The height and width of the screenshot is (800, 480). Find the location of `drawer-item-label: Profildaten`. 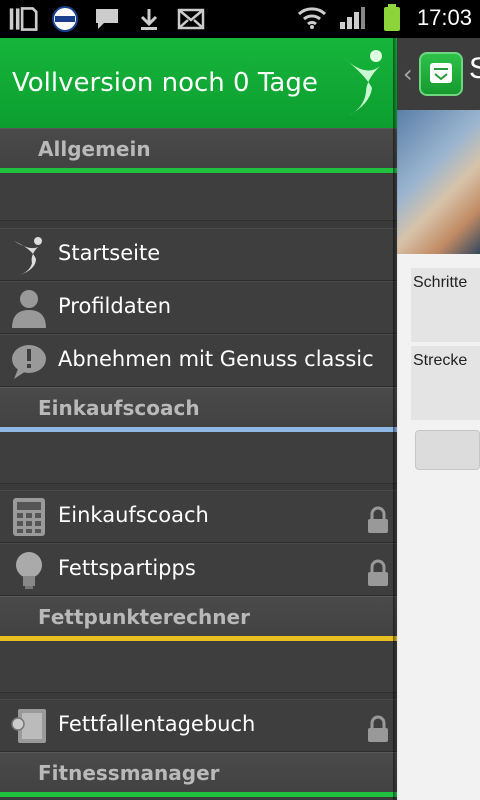

drawer-item-label: Profildaten is located at coordinates (115, 306).